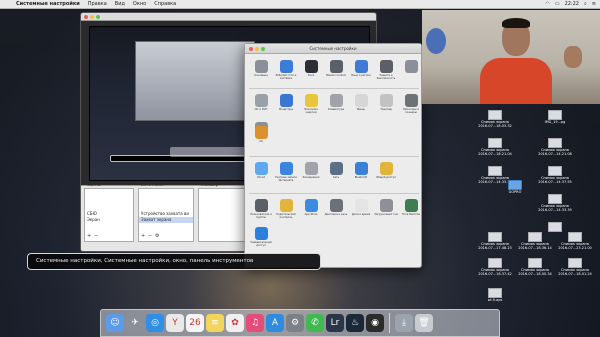 The image size is (600, 337). What do you see at coordinates (495, 295) in the screenshot?
I see `desktop-file: wi-fi.aps` at bounding box center [495, 295].